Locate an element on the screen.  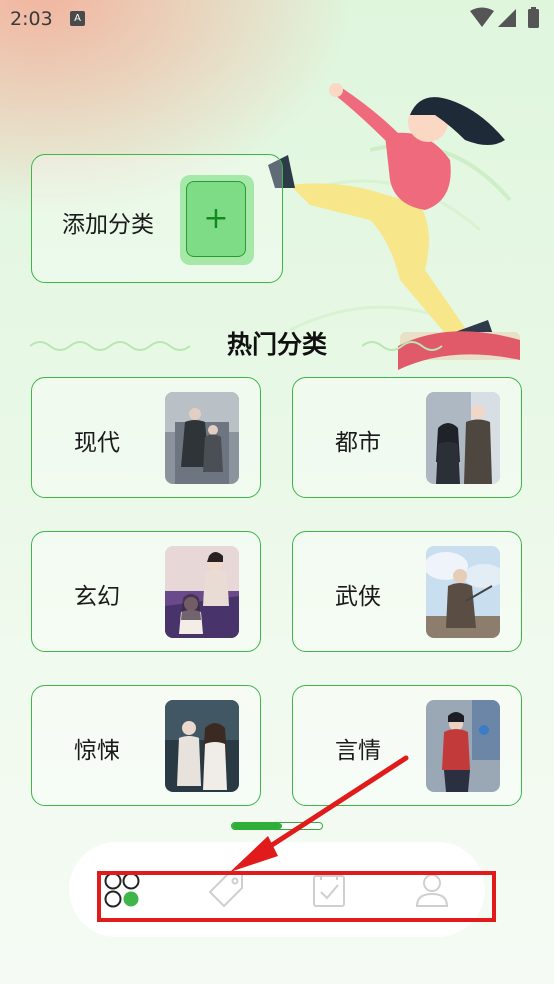
tag-icon is located at coordinates (226, 890).